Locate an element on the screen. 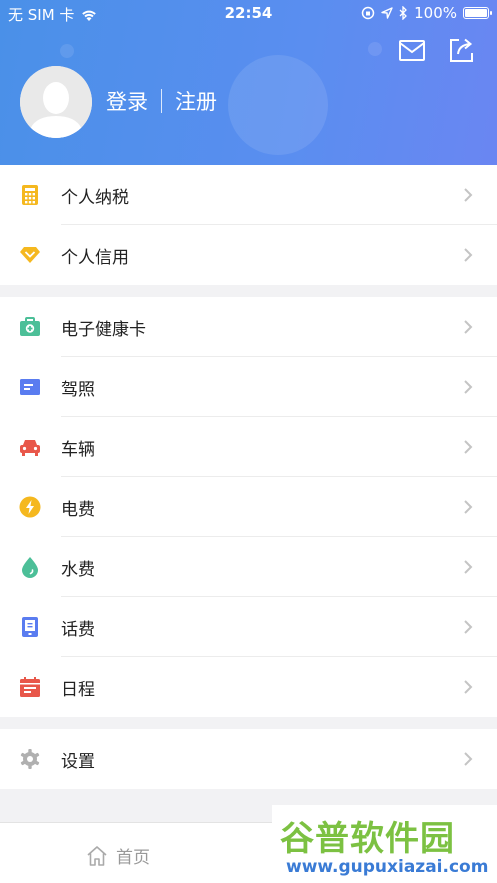  watermark-url: www.gupuxiazai.com is located at coordinates (387, 867).